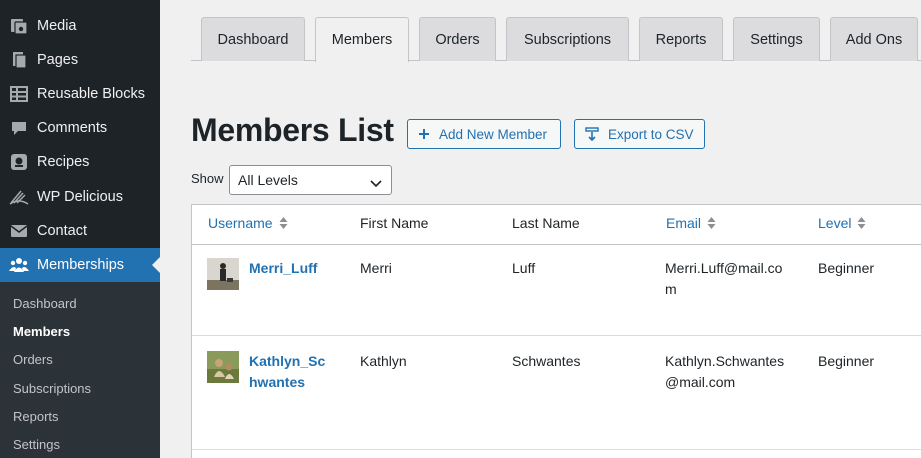 The height and width of the screenshot is (458, 921). Describe the element at coordinates (52, 388) in the screenshot. I see `submenu-subscriptions: Subscriptions` at that location.